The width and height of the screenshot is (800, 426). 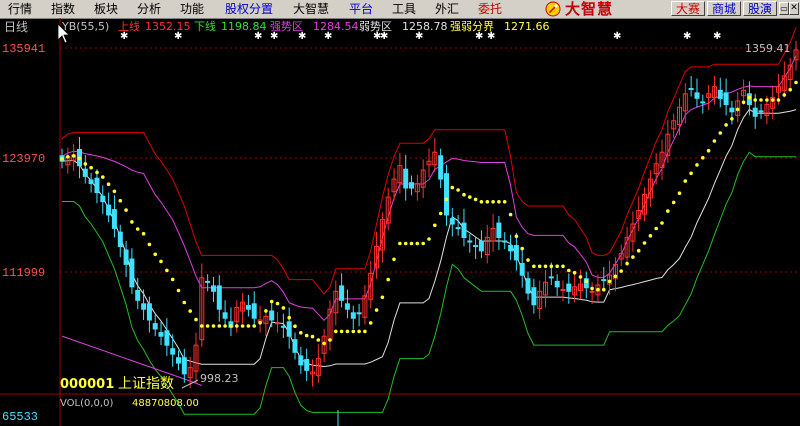 I want to click on mall-button: 商城, so click(x=724, y=8).